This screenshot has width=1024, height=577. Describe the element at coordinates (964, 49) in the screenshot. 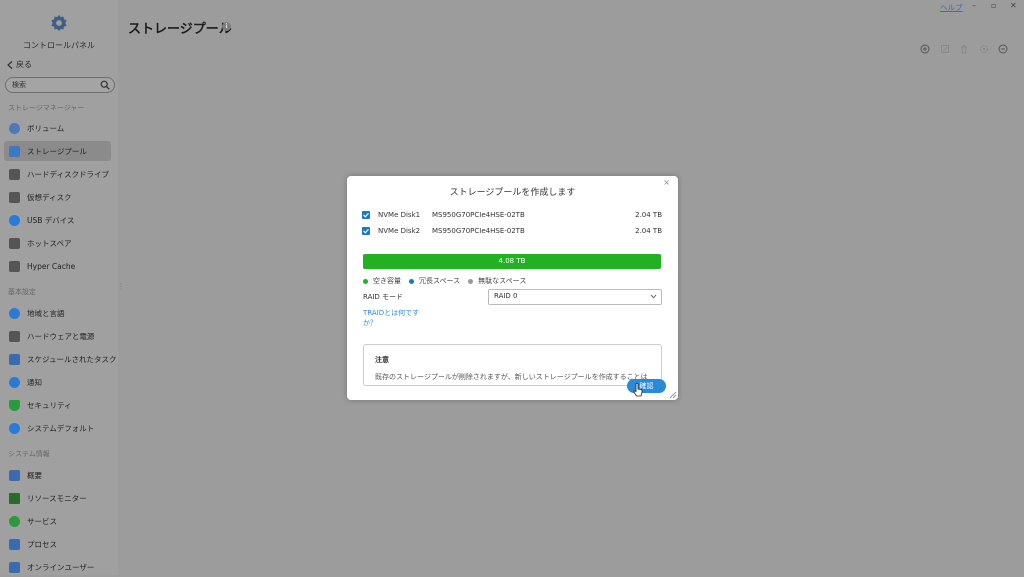

I see `delete-icon` at that location.